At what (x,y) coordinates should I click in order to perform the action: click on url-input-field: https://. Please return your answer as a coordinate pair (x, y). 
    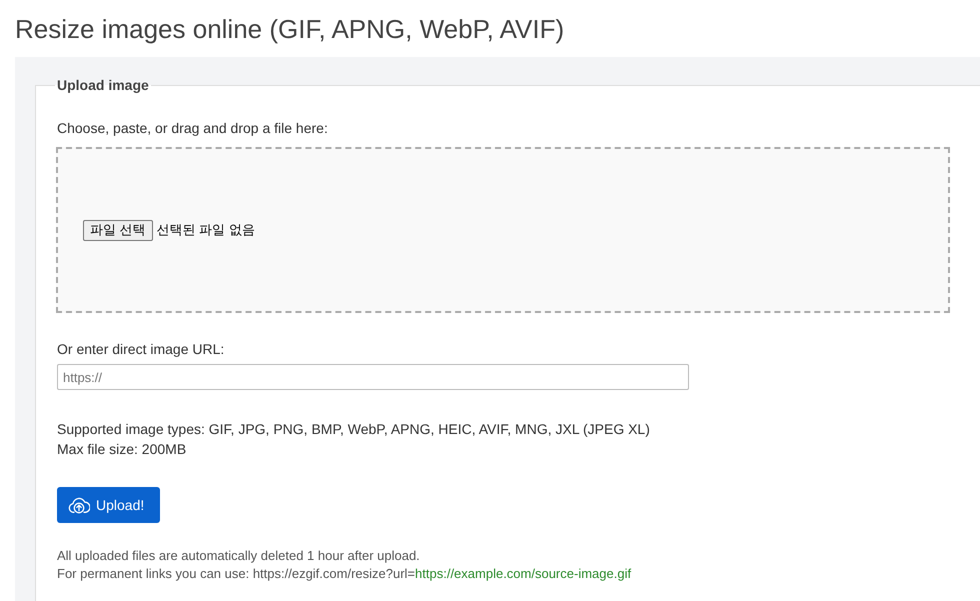
    Looking at the image, I should click on (373, 377).